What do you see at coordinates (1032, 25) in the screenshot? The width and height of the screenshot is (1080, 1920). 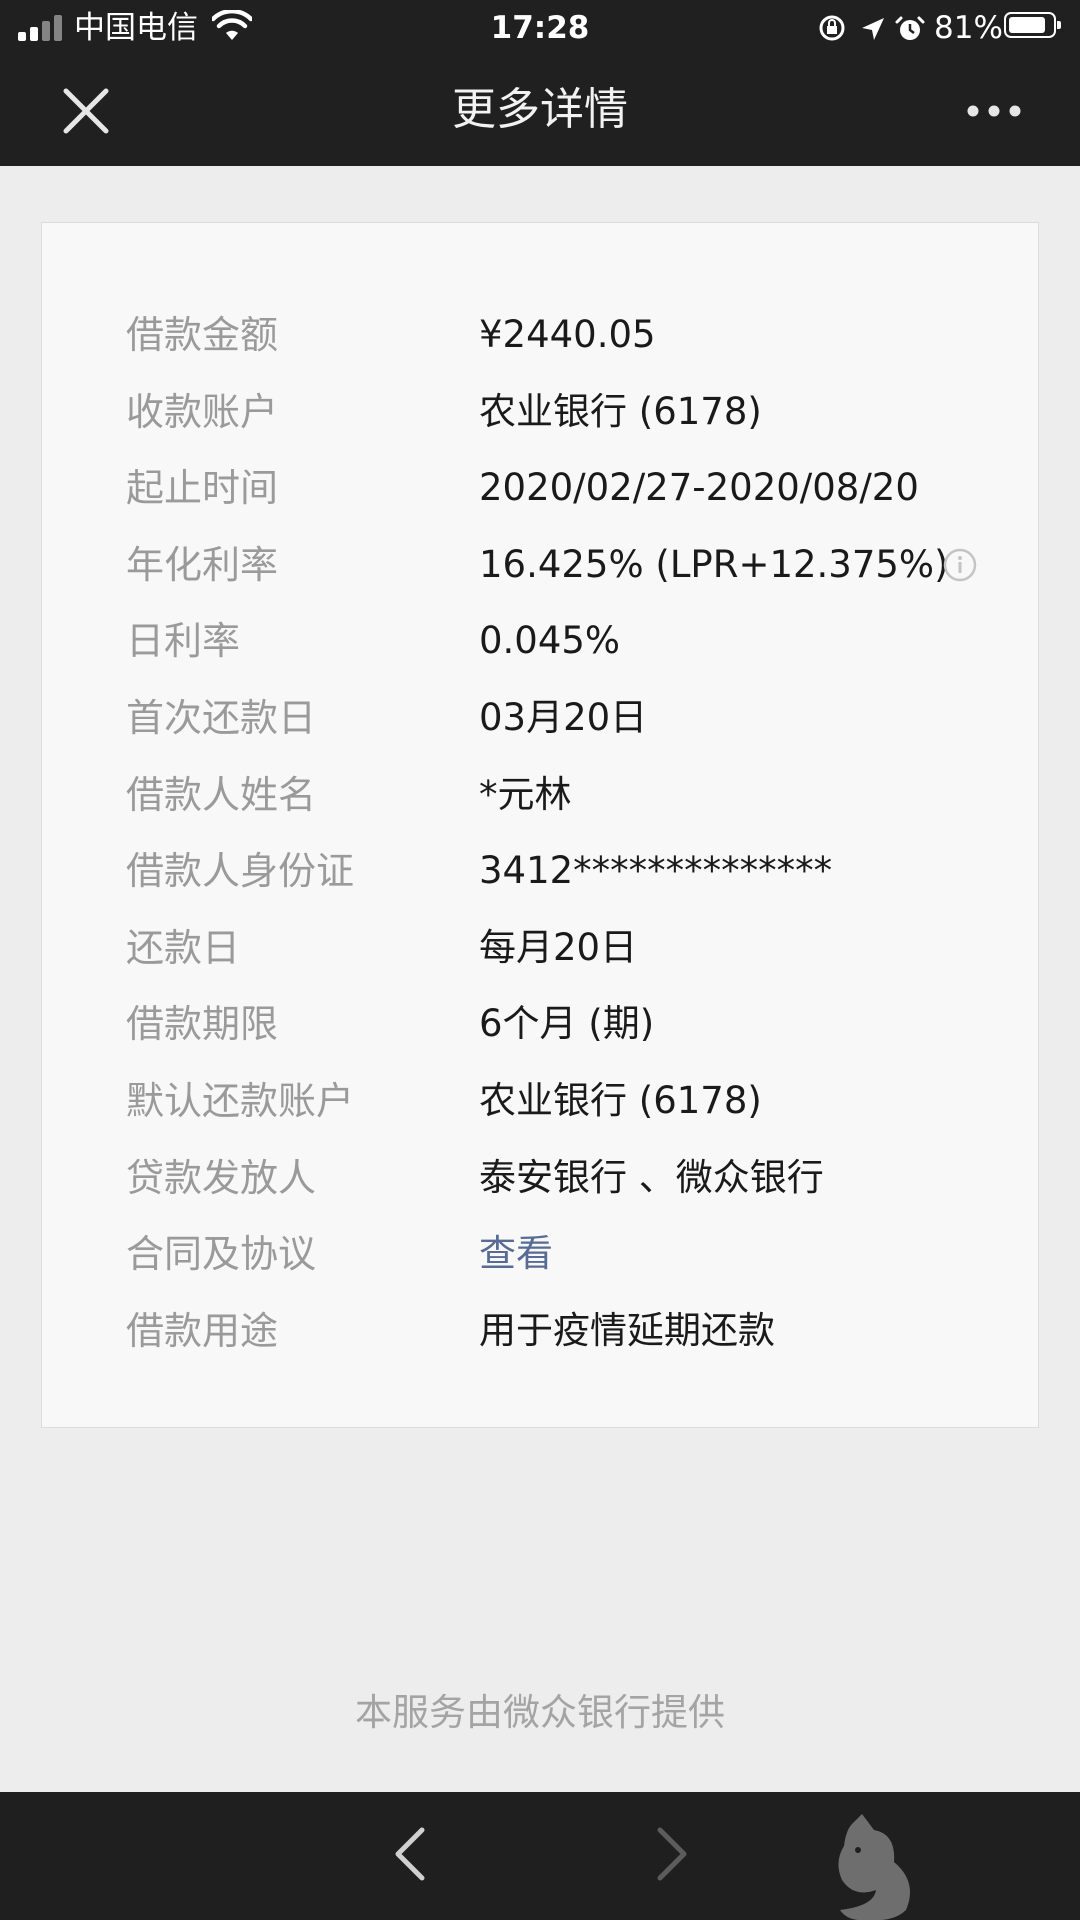 I see `battery-icon` at bounding box center [1032, 25].